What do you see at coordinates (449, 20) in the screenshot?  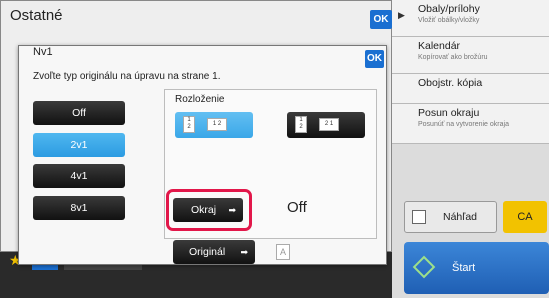 I see `menu-item-subtitle: Vložiť obálky/vložky` at bounding box center [449, 20].